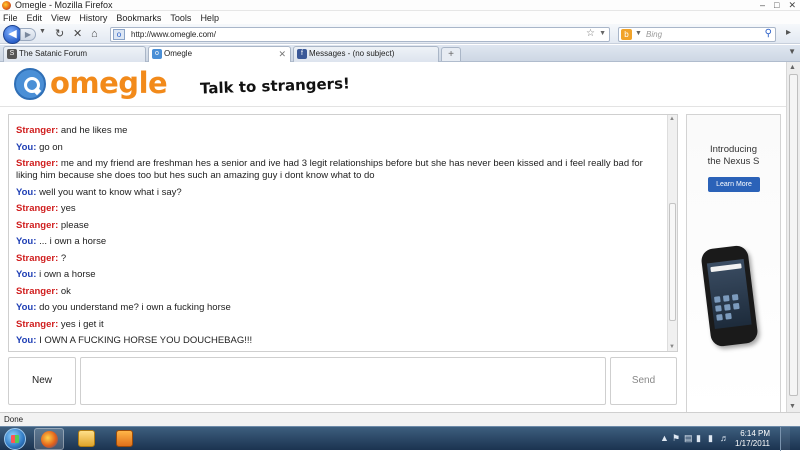 The height and width of the screenshot is (451, 800). I want to click on page-scroll-thumb, so click(793, 235).